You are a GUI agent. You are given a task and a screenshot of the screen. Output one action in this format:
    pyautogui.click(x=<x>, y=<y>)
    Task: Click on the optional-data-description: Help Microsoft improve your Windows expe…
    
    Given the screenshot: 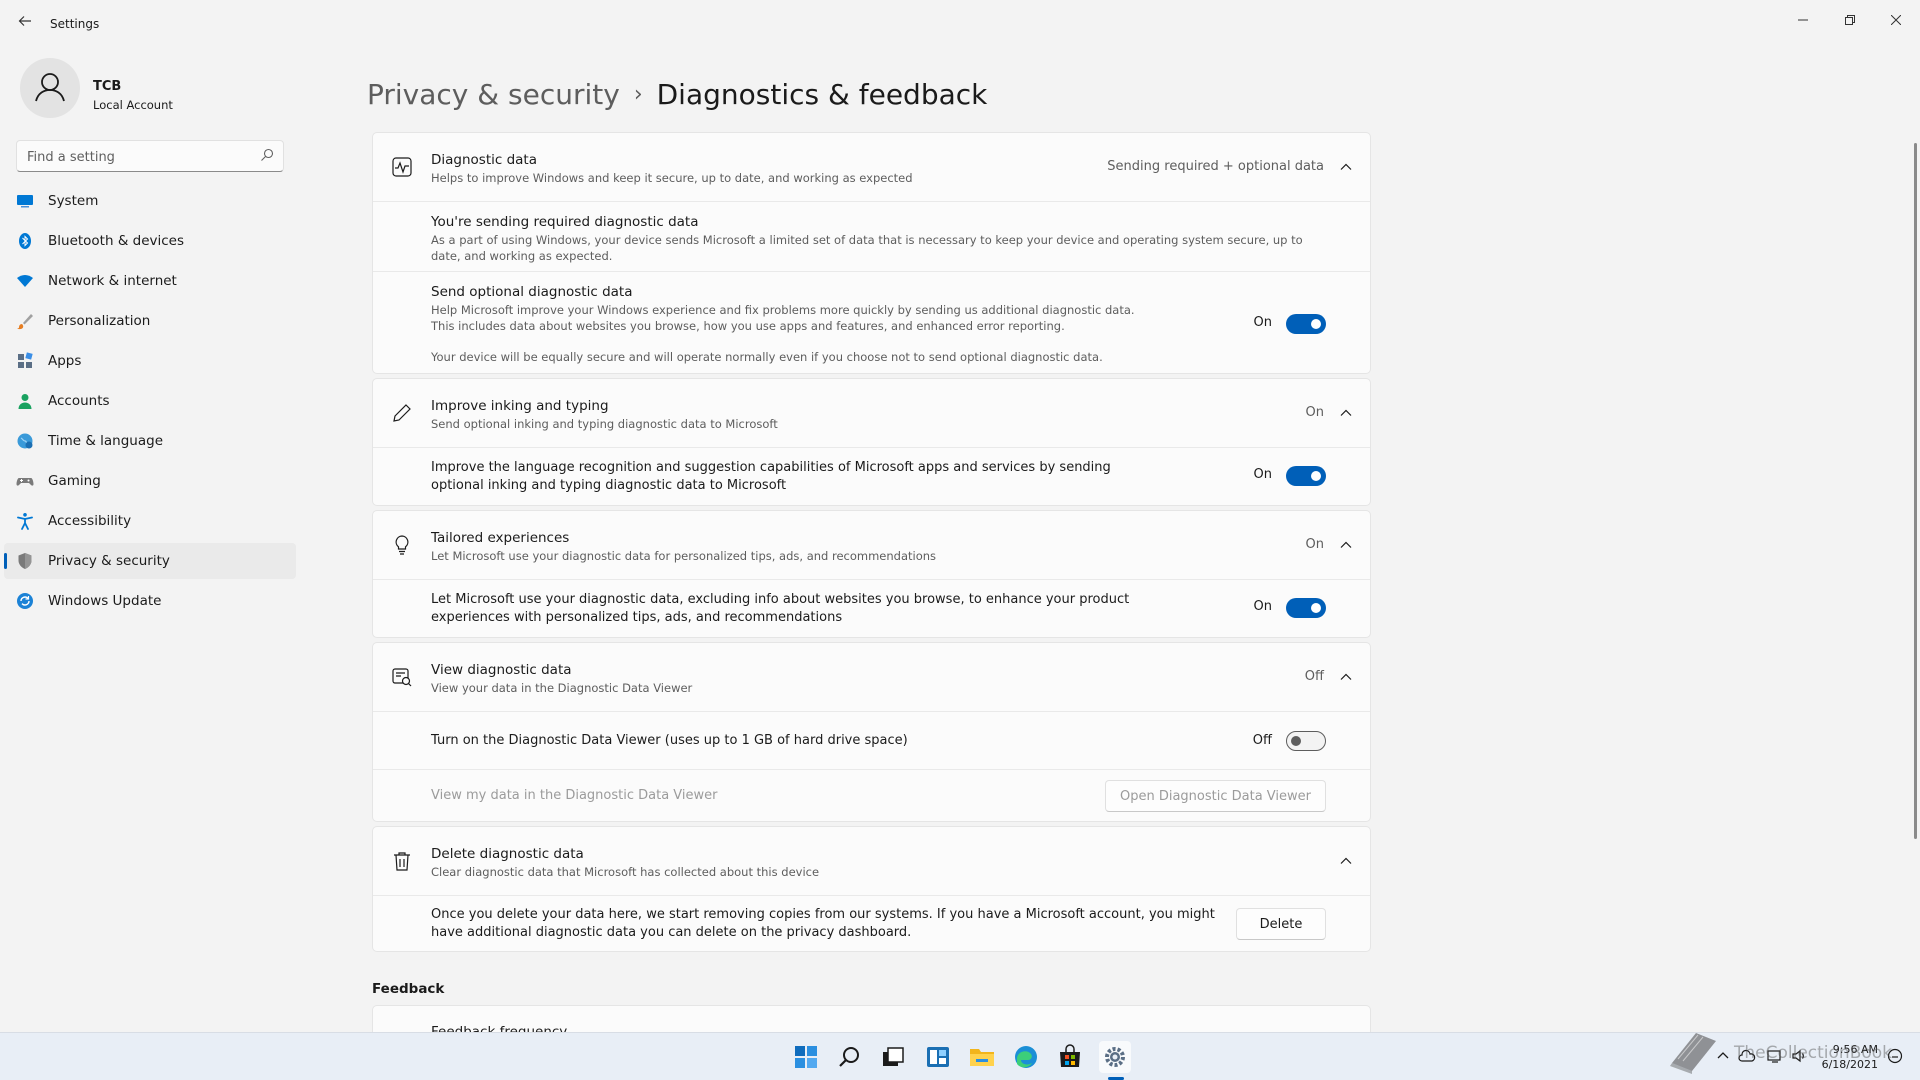 What is the action you would take?
    pyautogui.click(x=783, y=318)
    